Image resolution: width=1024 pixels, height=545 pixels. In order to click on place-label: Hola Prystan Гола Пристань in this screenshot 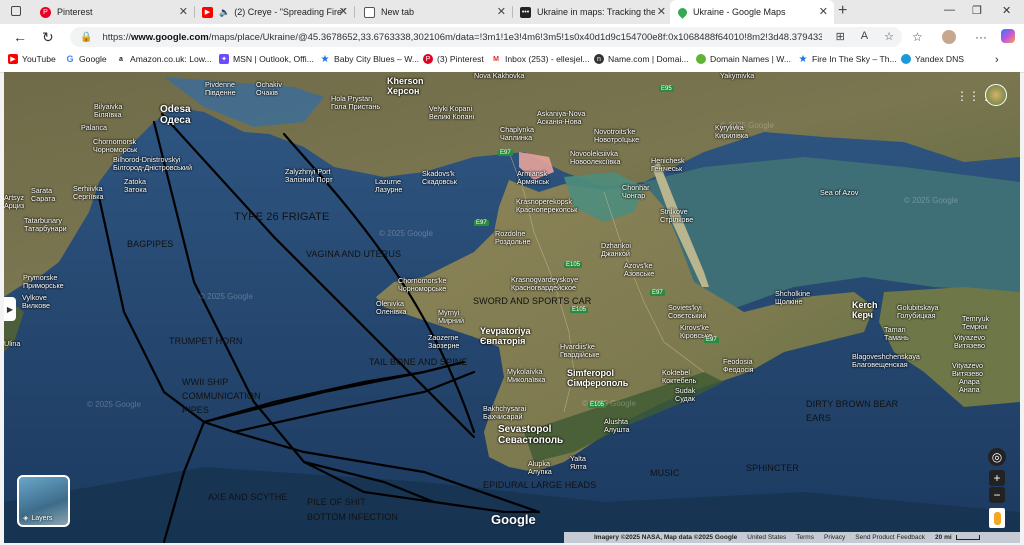, I will do `click(355, 103)`.